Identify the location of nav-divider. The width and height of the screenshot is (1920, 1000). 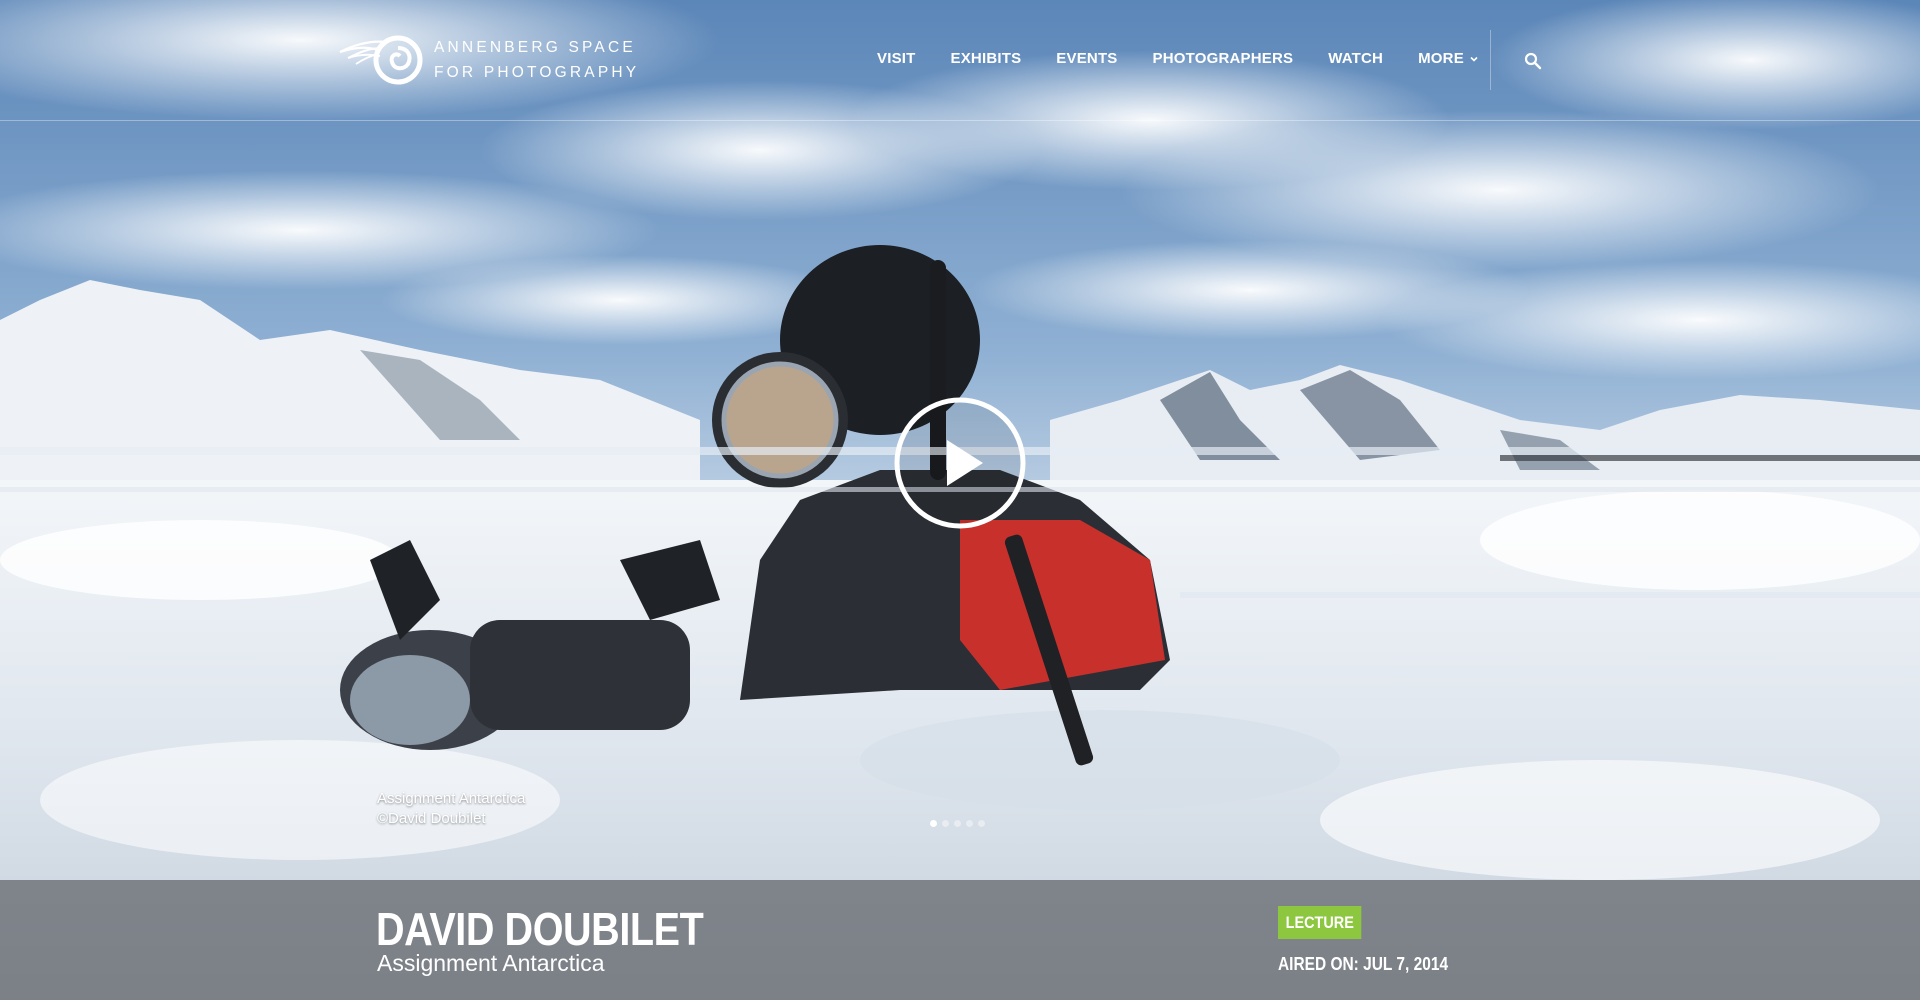
(1490, 60).